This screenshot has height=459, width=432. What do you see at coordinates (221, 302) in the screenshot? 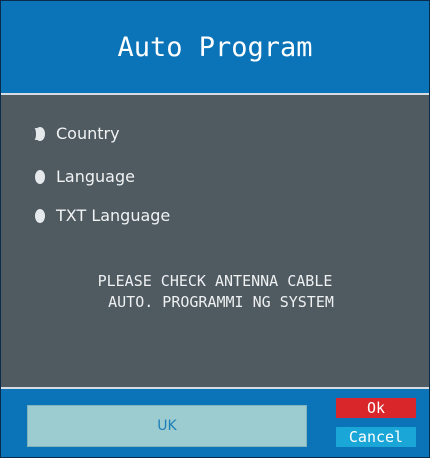
I see `message-line-2: AUTO. PROGRAMMI NG SYSTEM` at bounding box center [221, 302].